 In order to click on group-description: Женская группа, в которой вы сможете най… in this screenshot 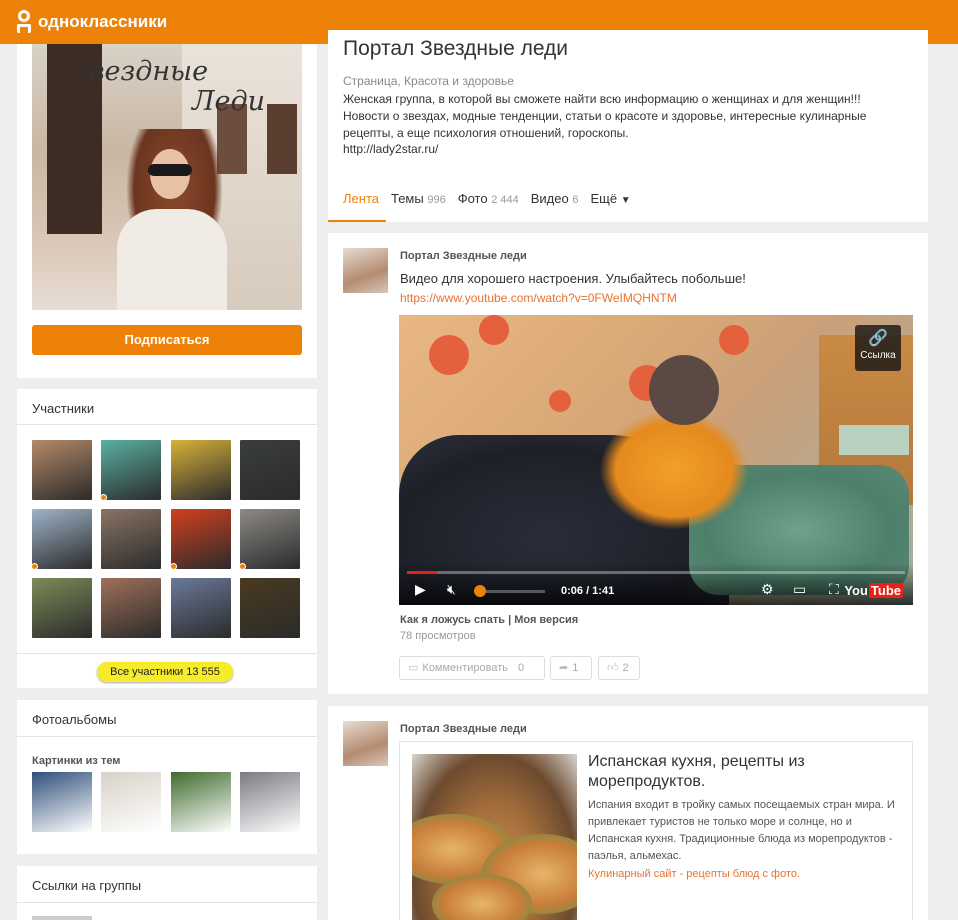, I will do `click(605, 116)`.